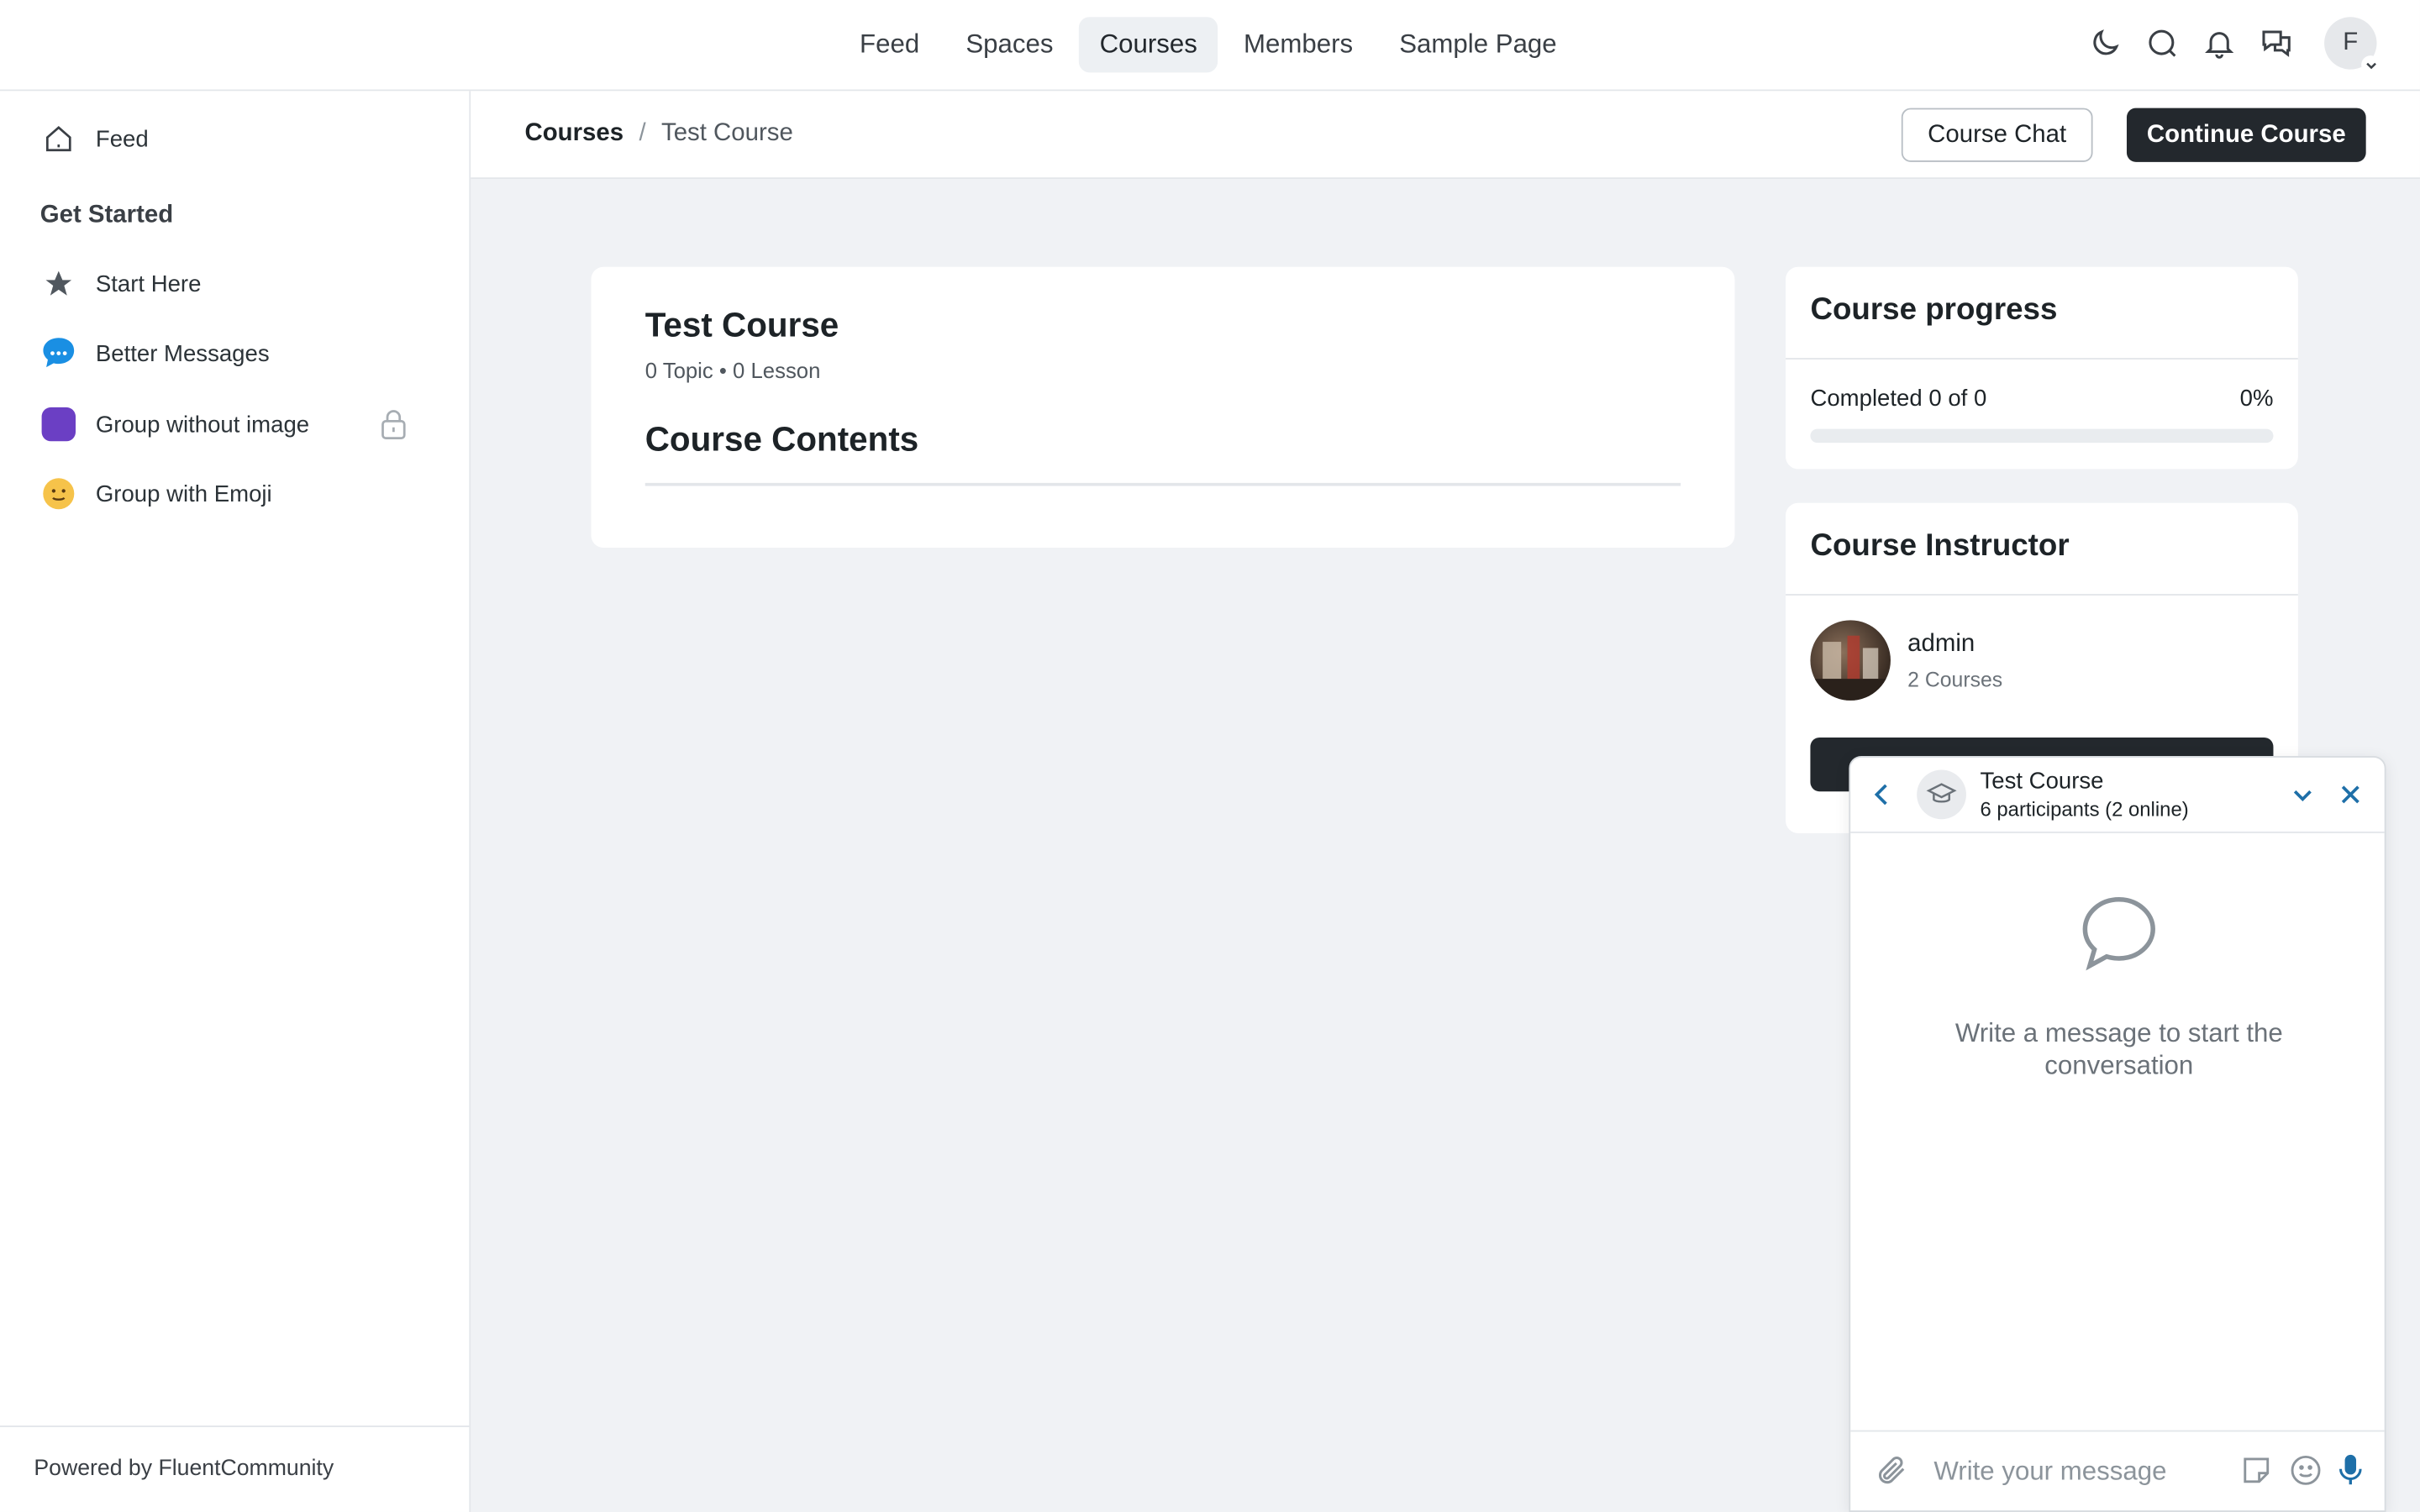 This screenshot has width=2420, height=1512. Describe the element at coordinates (1892, 1474) in the screenshot. I see `paperclip-icon` at that location.